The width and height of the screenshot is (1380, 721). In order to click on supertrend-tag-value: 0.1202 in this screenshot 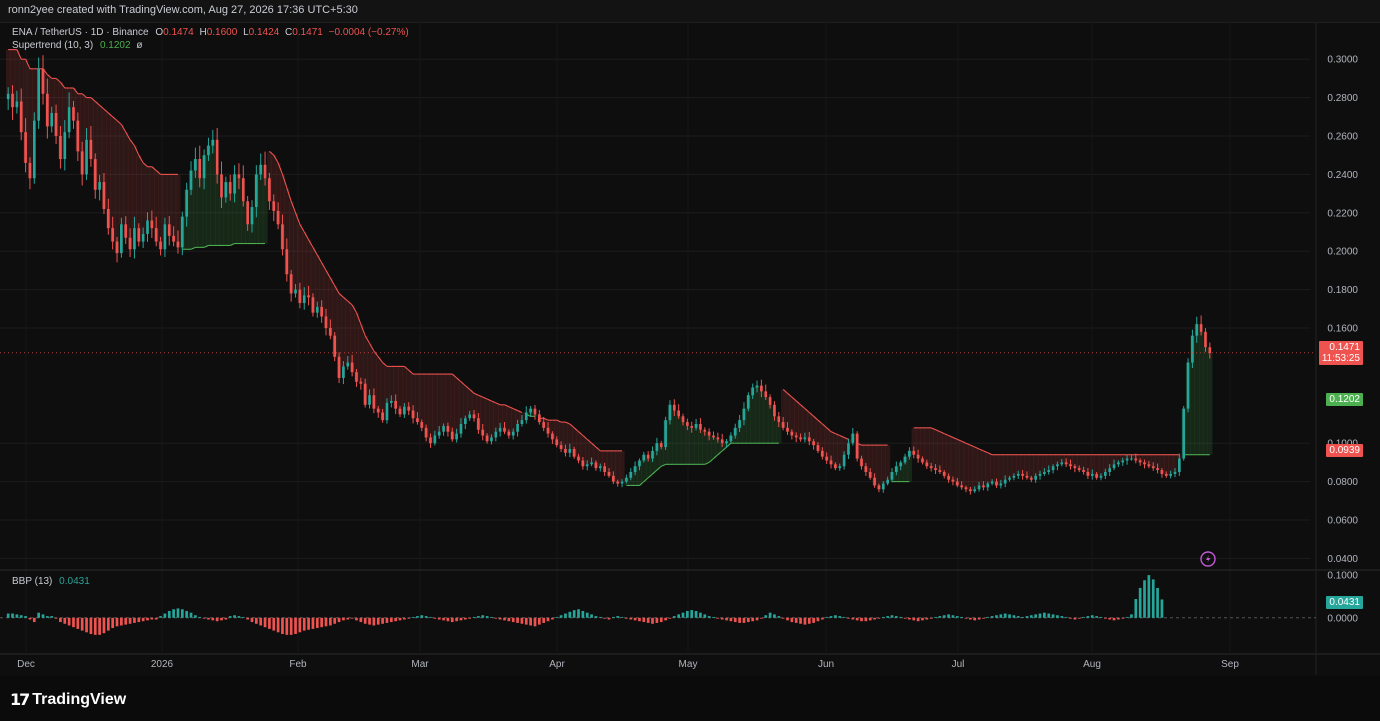, I will do `click(1344, 399)`.